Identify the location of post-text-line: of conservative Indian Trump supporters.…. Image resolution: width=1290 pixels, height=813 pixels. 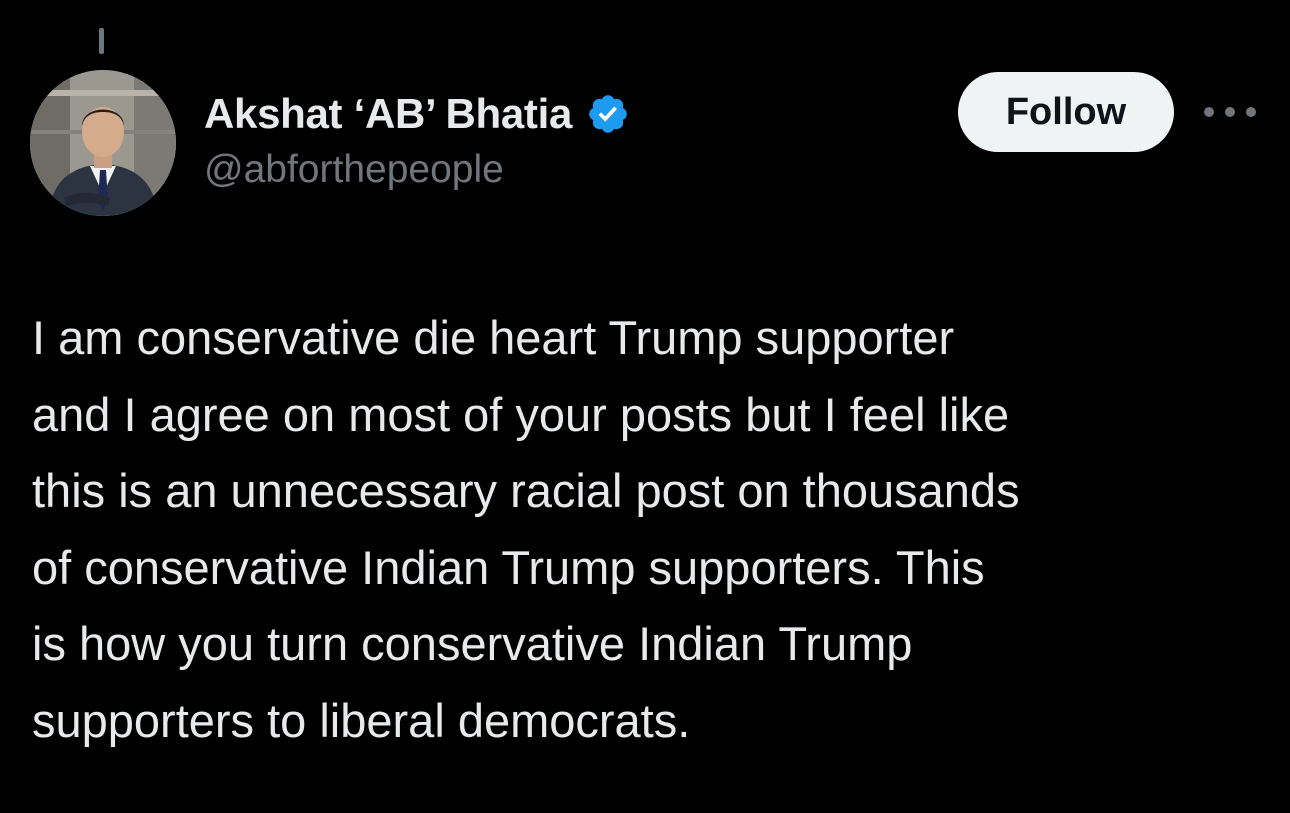
(508, 567).